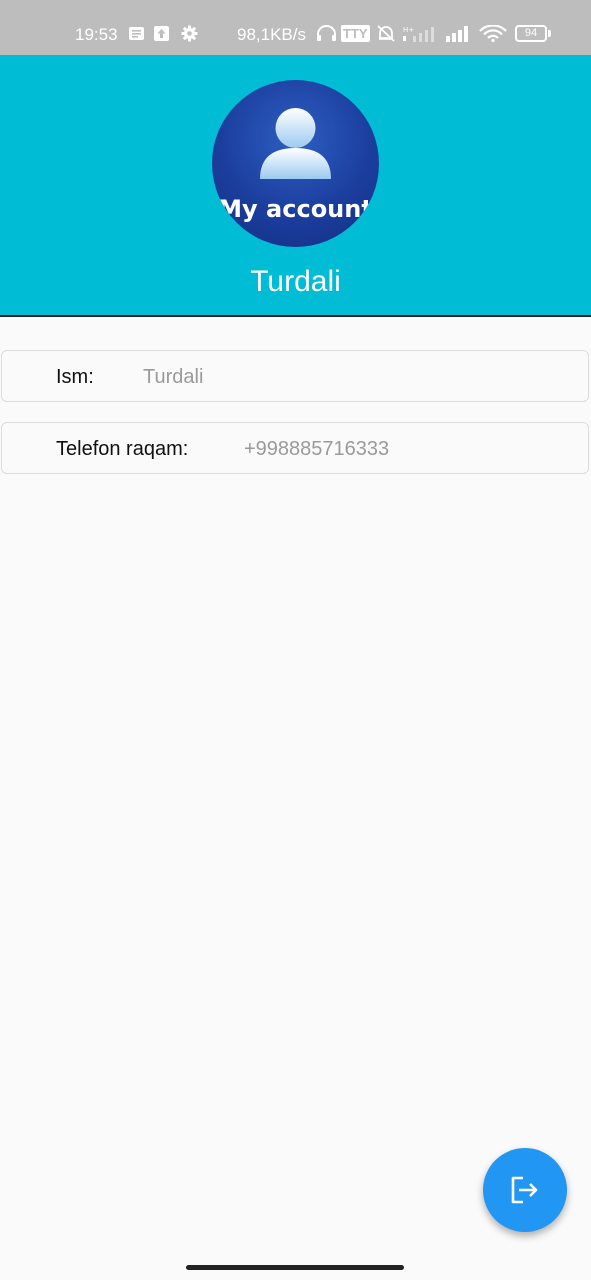  What do you see at coordinates (295, 281) in the screenshot?
I see `profile-name: Turdali` at bounding box center [295, 281].